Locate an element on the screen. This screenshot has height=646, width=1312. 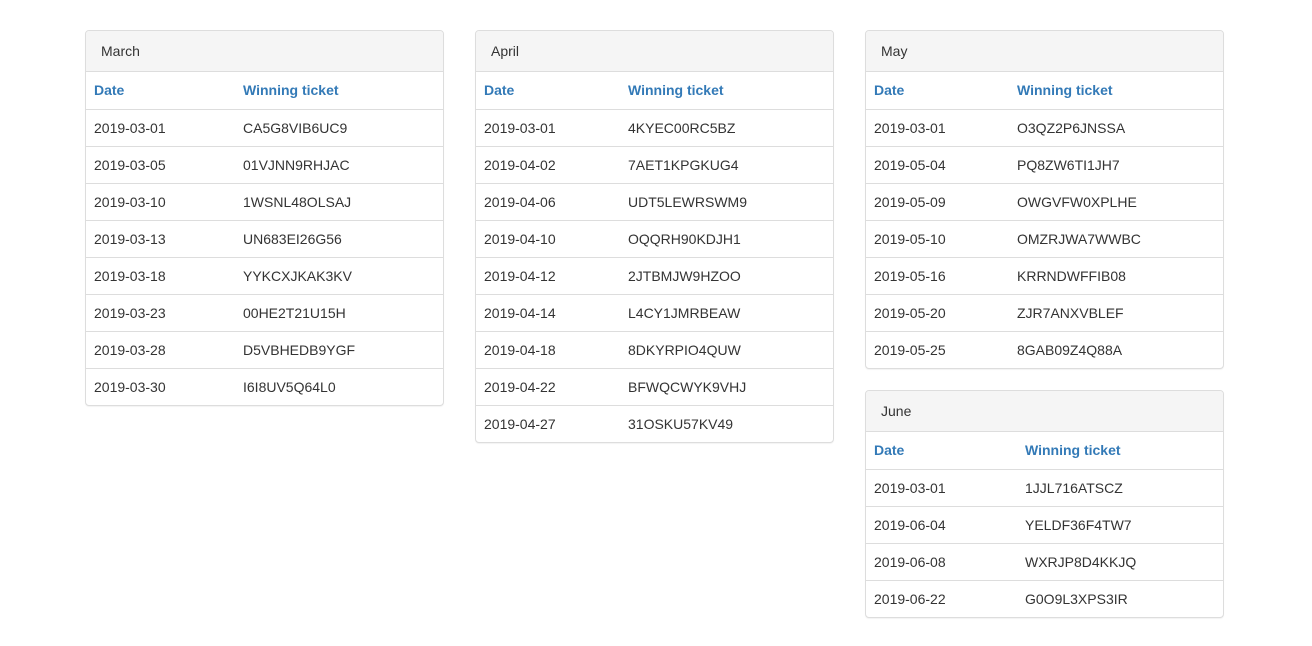
date-cell: 2019-06-08 is located at coordinates (941, 561).